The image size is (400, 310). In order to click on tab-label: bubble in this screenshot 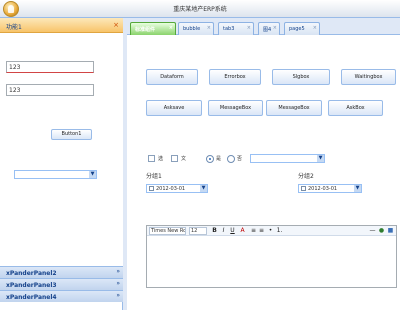, I will do `click(192, 29)`.